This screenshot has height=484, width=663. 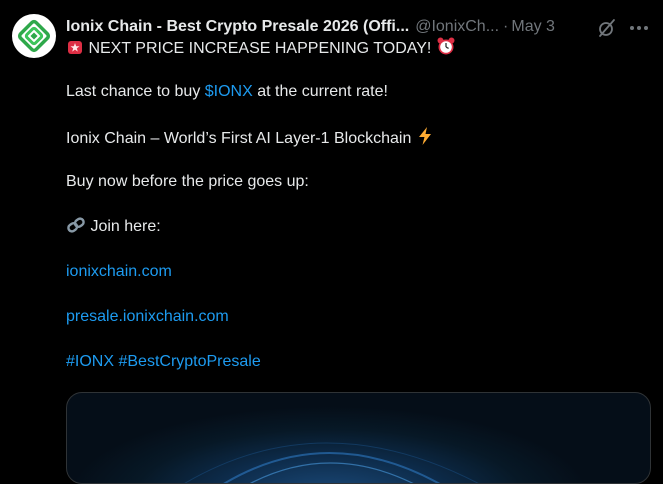 I want to click on media-artwork, so click(x=331, y=462).